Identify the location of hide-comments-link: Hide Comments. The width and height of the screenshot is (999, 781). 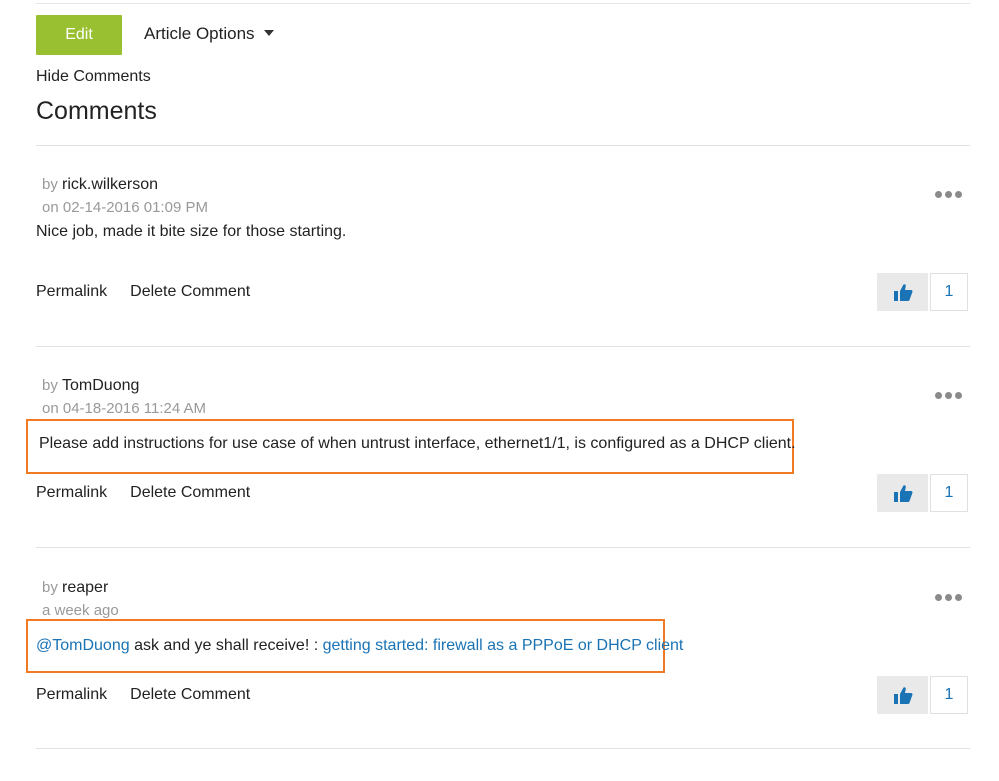
(93, 77).